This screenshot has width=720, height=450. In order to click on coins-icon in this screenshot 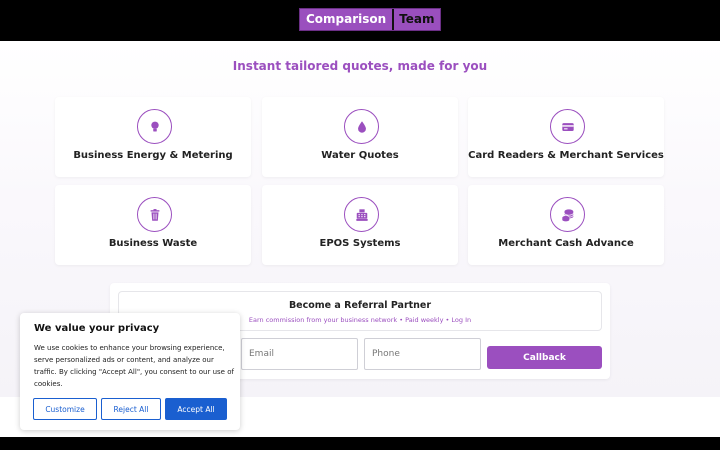, I will do `click(567, 214)`.